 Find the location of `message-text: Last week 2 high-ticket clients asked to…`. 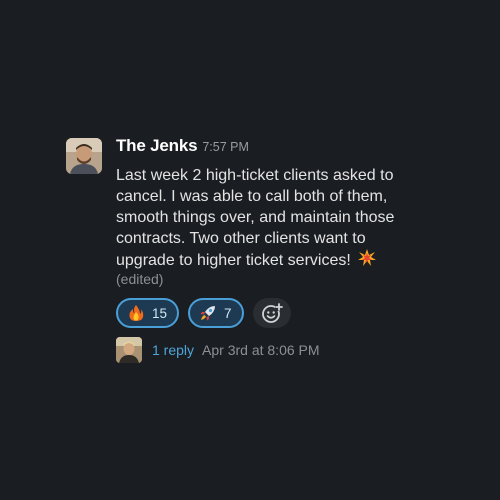

message-text: Last week 2 high-ticket clients asked to… is located at coordinates (255, 218).